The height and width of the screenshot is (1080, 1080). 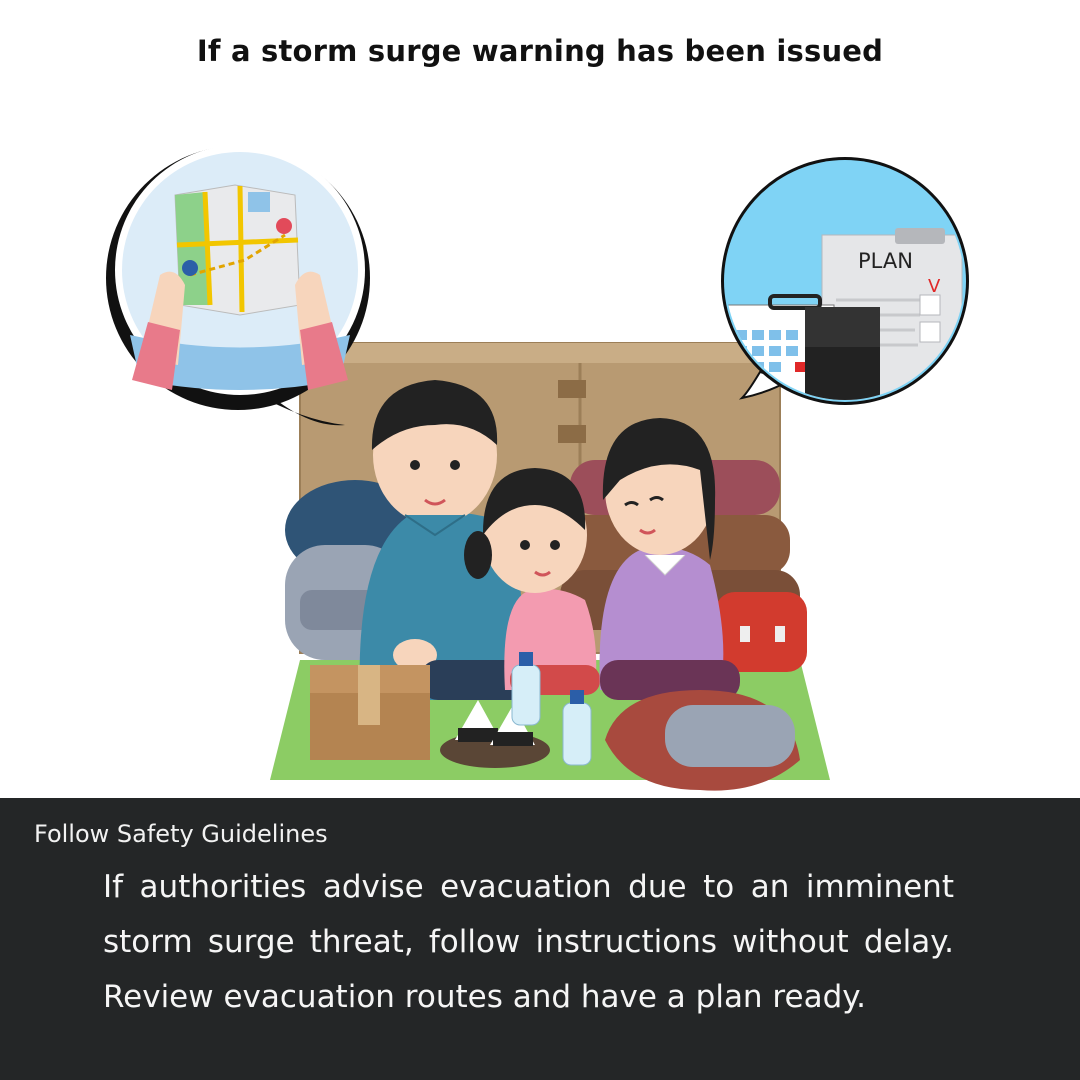 I want to click on plan-label: PLAN, so click(x=885, y=261).